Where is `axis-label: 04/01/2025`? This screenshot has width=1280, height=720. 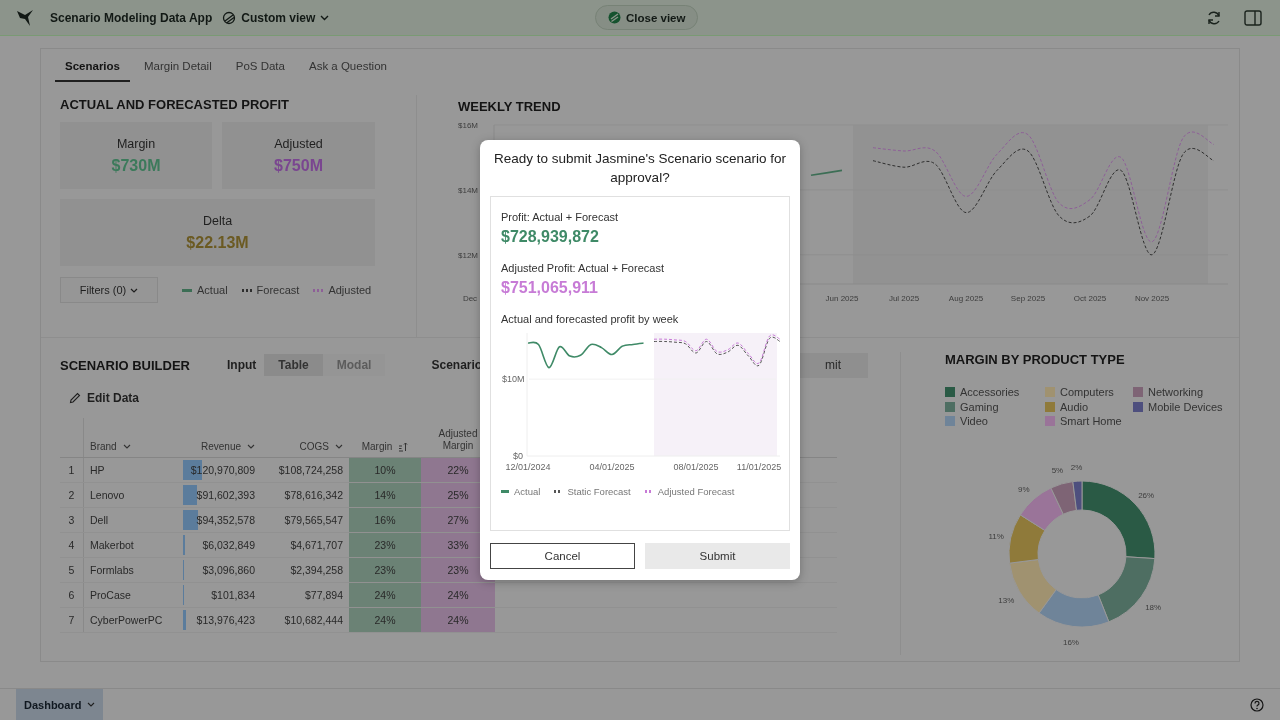
axis-label: 04/01/2025 is located at coordinates (612, 467).